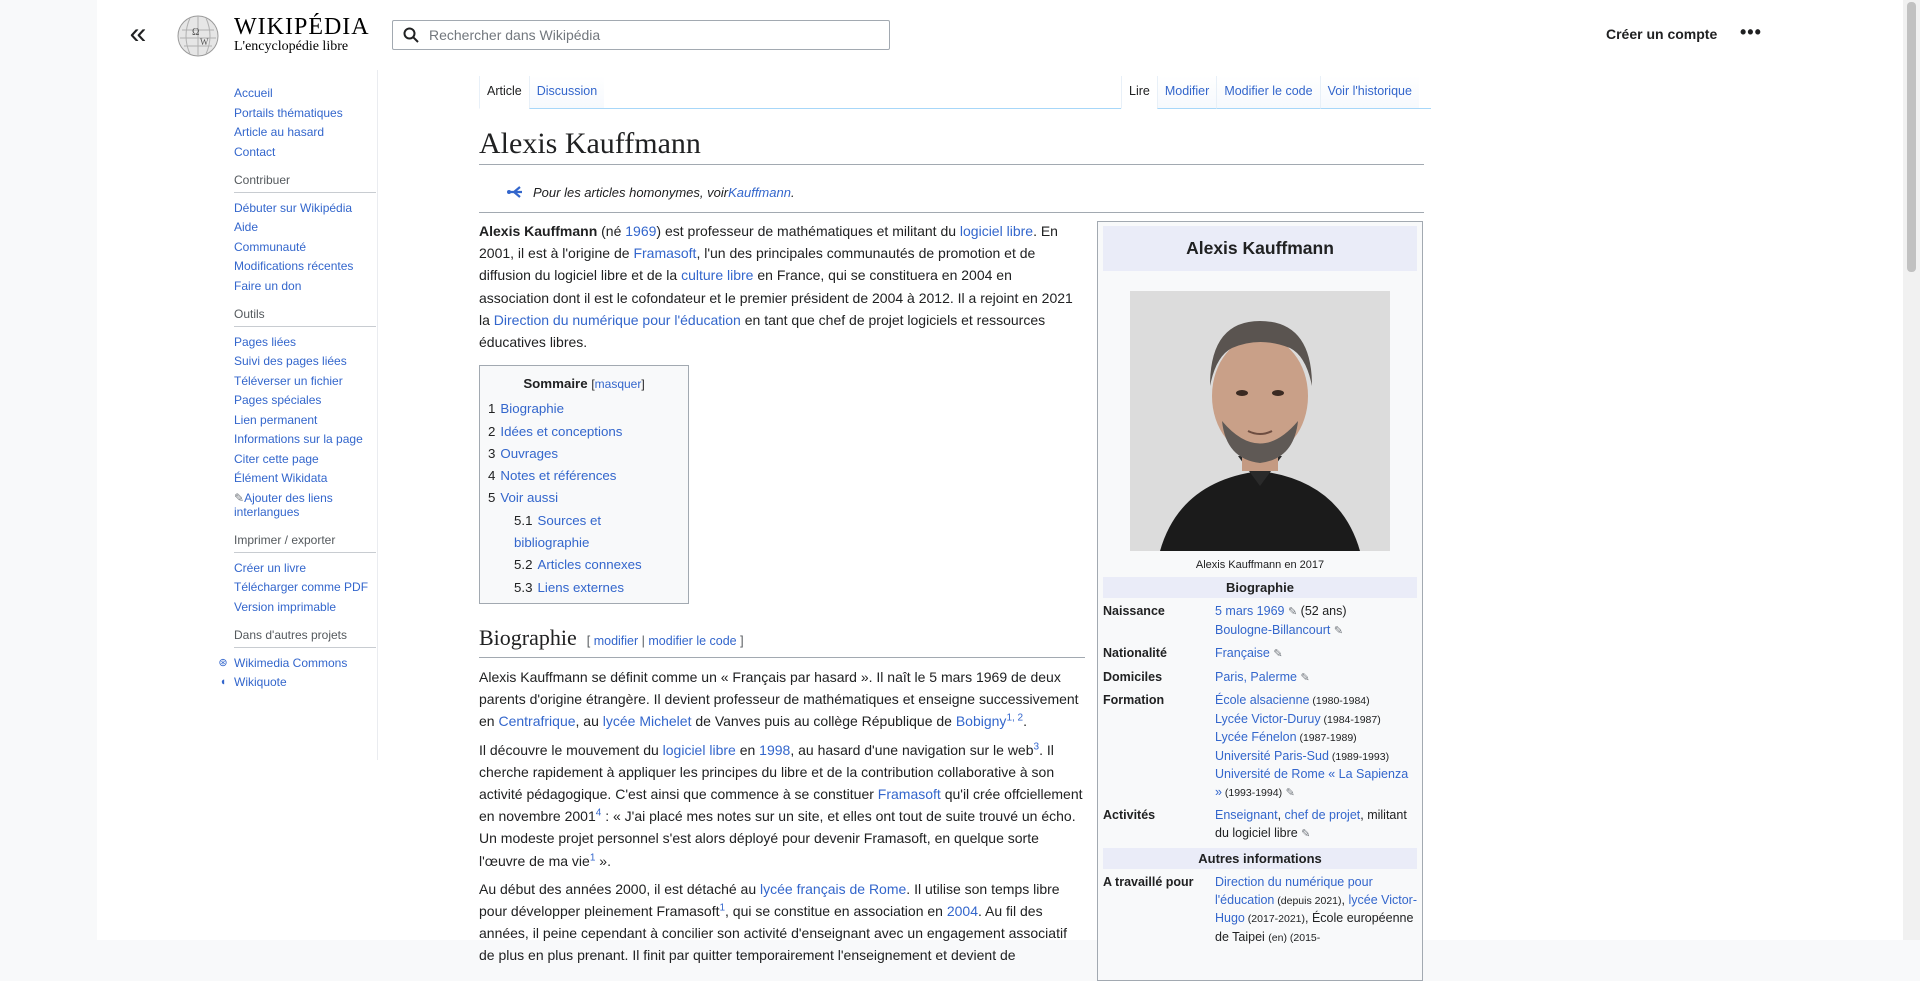 This screenshot has width=1920, height=981. I want to click on link-1998: 1998, so click(774, 750).